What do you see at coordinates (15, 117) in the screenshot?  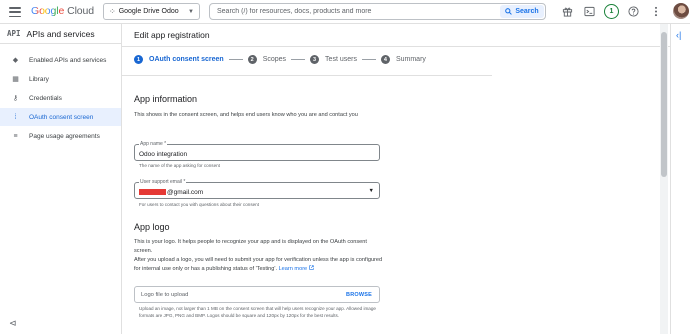 I see `consent-icon: ⁞` at bounding box center [15, 117].